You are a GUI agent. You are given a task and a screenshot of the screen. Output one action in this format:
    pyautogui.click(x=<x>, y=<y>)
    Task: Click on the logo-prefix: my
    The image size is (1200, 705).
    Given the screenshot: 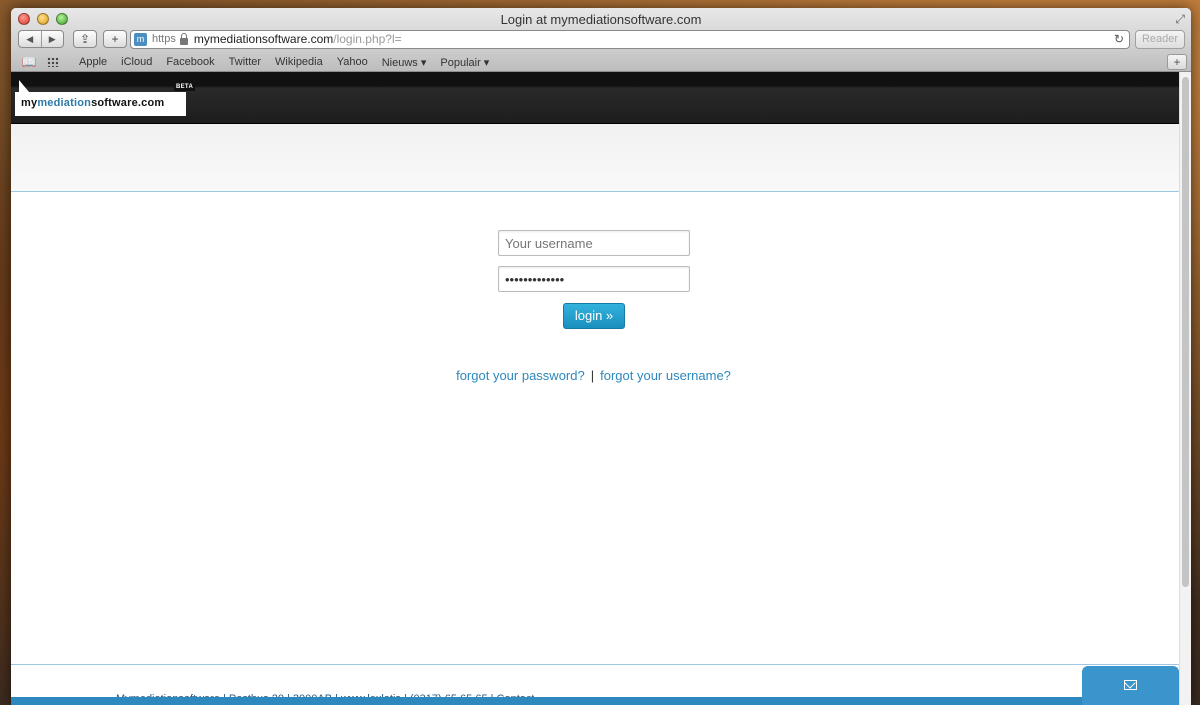 What is the action you would take?
    pyautogui.click(x=29, y=103)
    